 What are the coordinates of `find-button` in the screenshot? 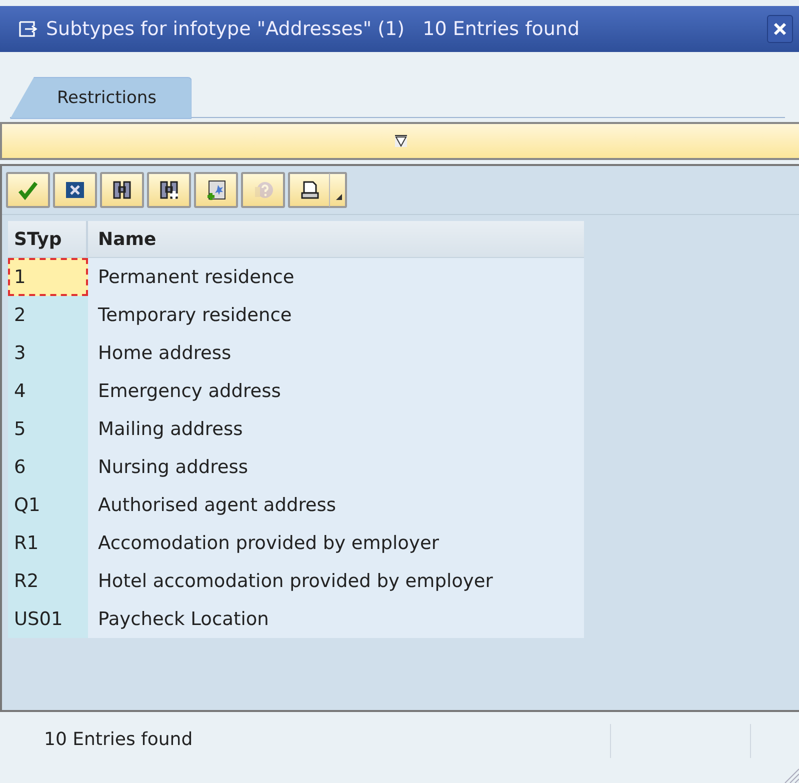 It's located at (122, 190).